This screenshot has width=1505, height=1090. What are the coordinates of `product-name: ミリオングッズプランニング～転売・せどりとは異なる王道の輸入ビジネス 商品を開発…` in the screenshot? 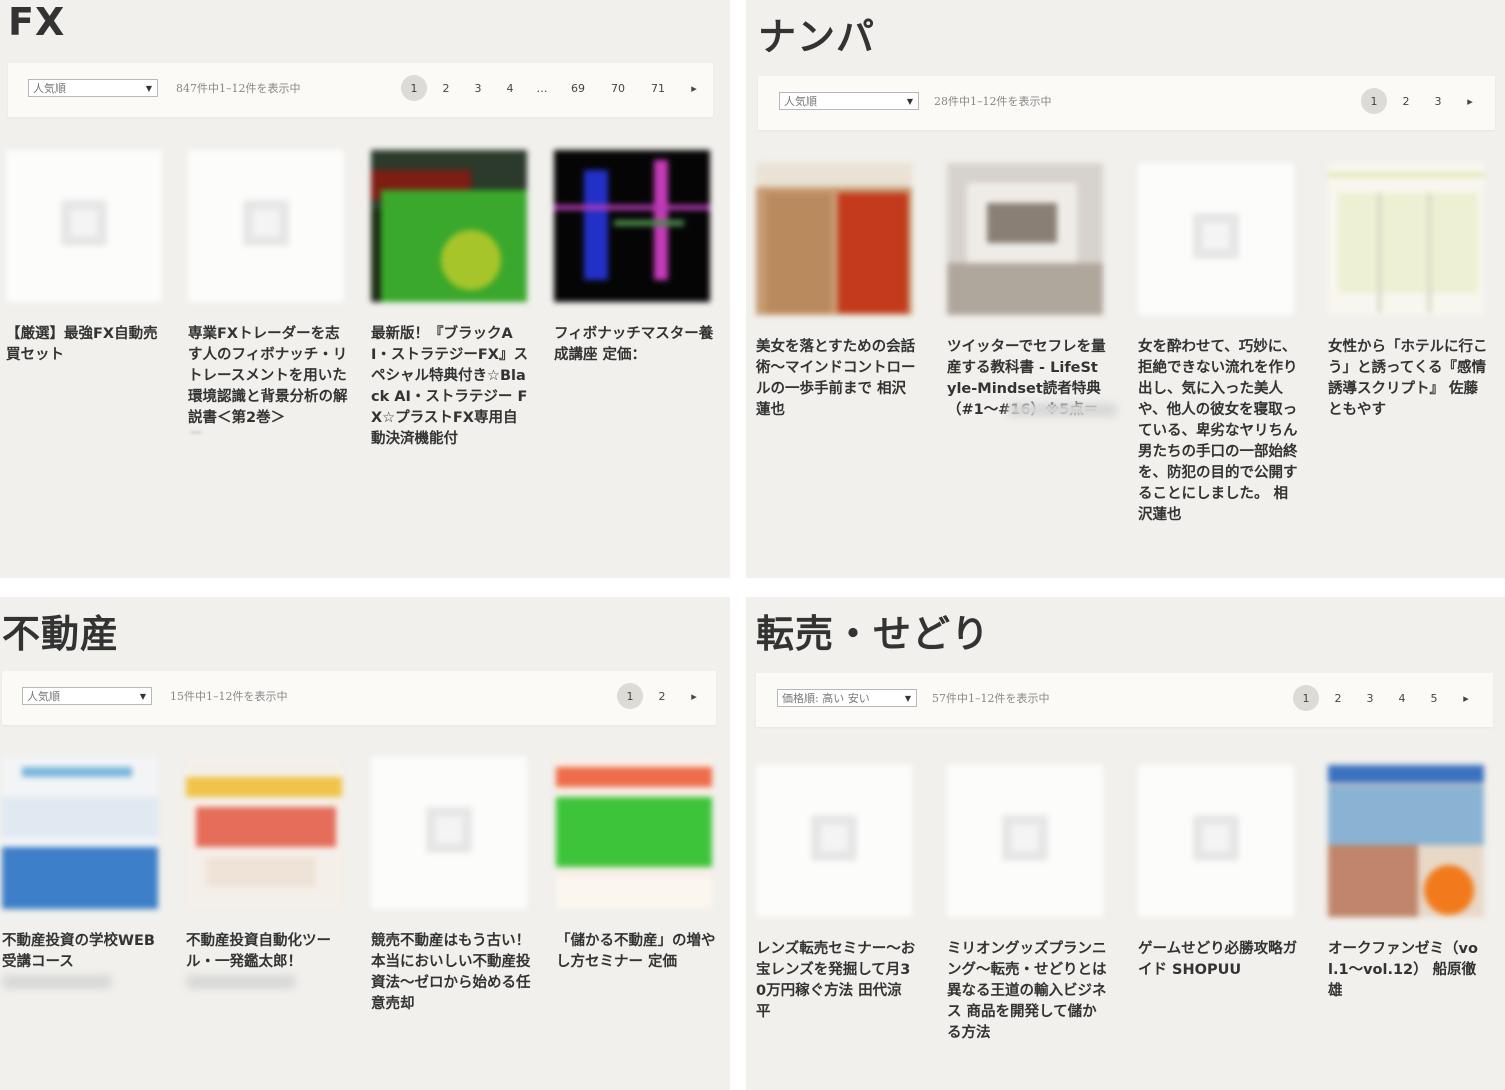 It's located at (1027, 991).